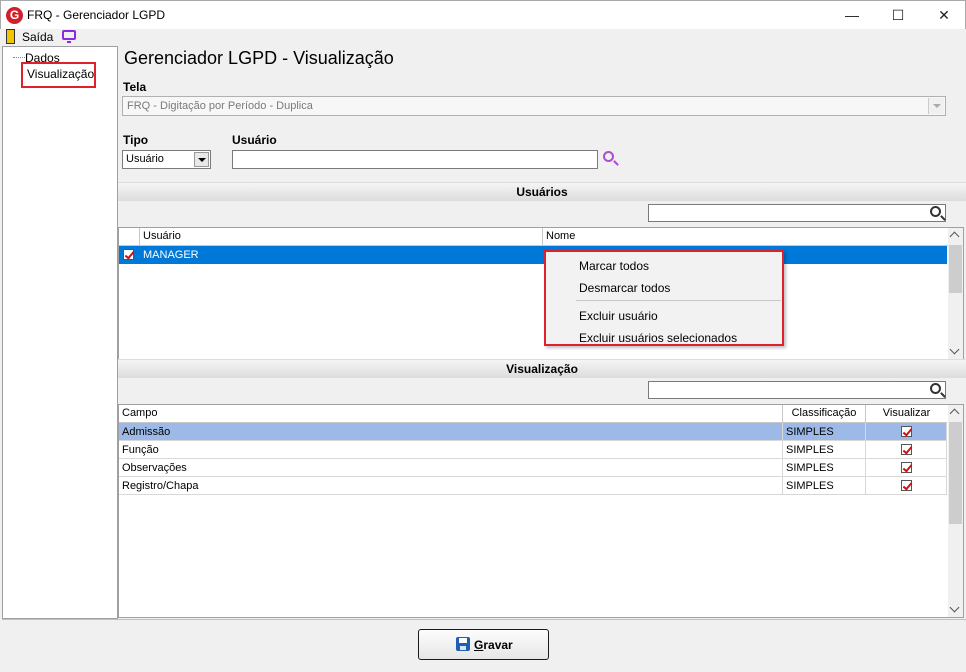 This screenshot has width=966, height=672. What do you see at coordinates (483, 14) in the screenshot?
I see `title-bar: G FRQ - Gerenciador LGPD — ☐ ✕` at bounding box center [483, 14].